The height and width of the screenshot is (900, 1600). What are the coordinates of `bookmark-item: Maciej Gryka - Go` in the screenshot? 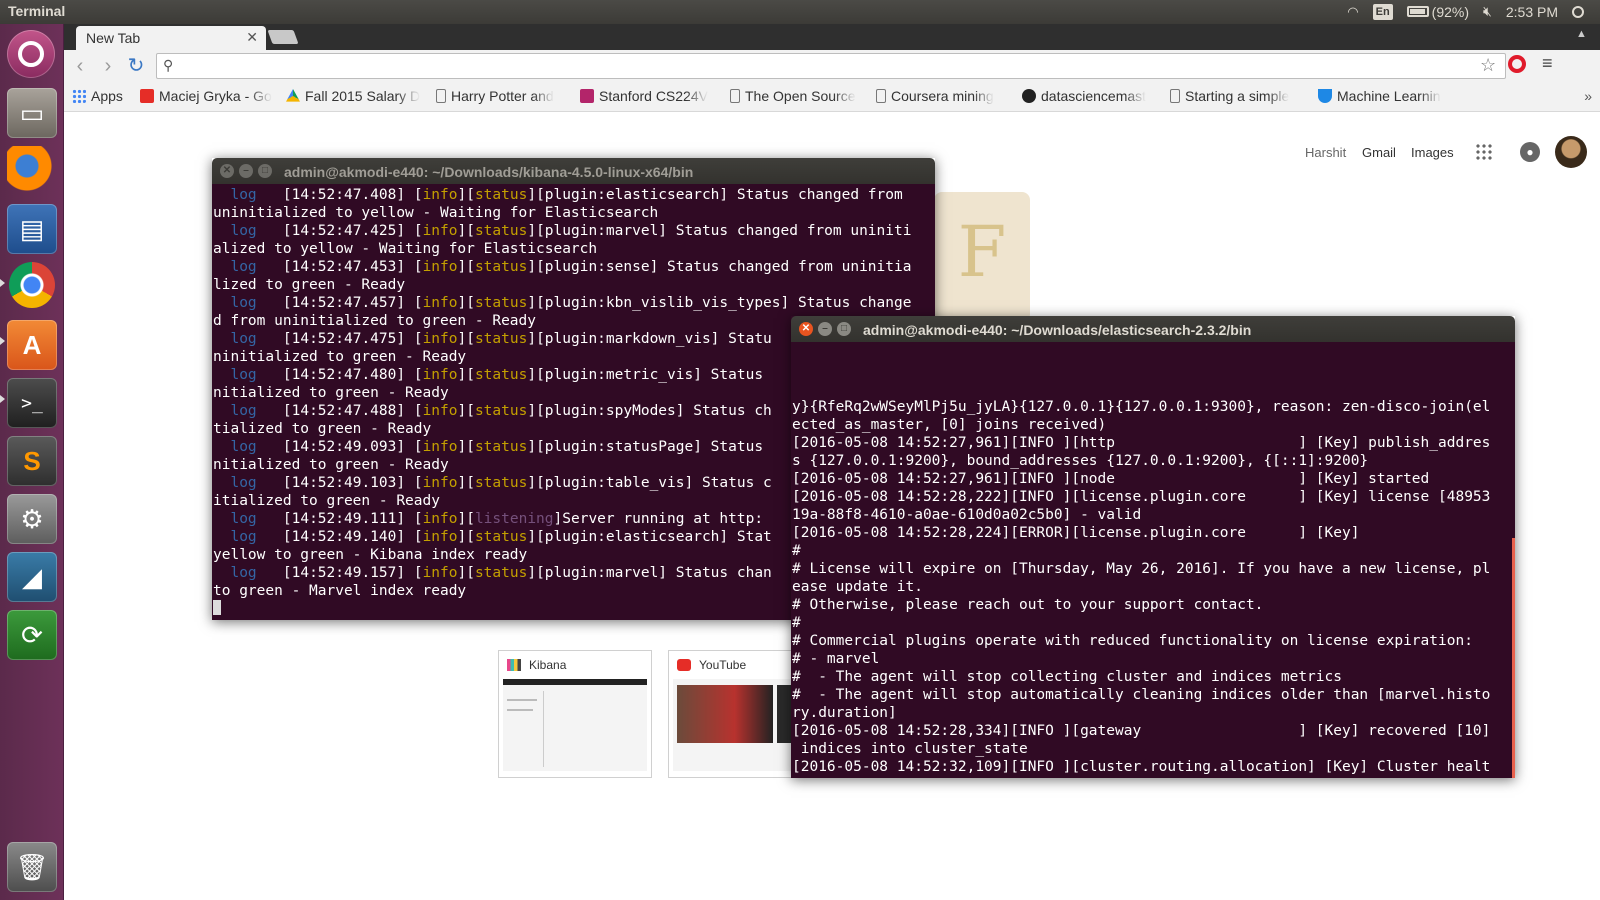 It's located at (207, 96).